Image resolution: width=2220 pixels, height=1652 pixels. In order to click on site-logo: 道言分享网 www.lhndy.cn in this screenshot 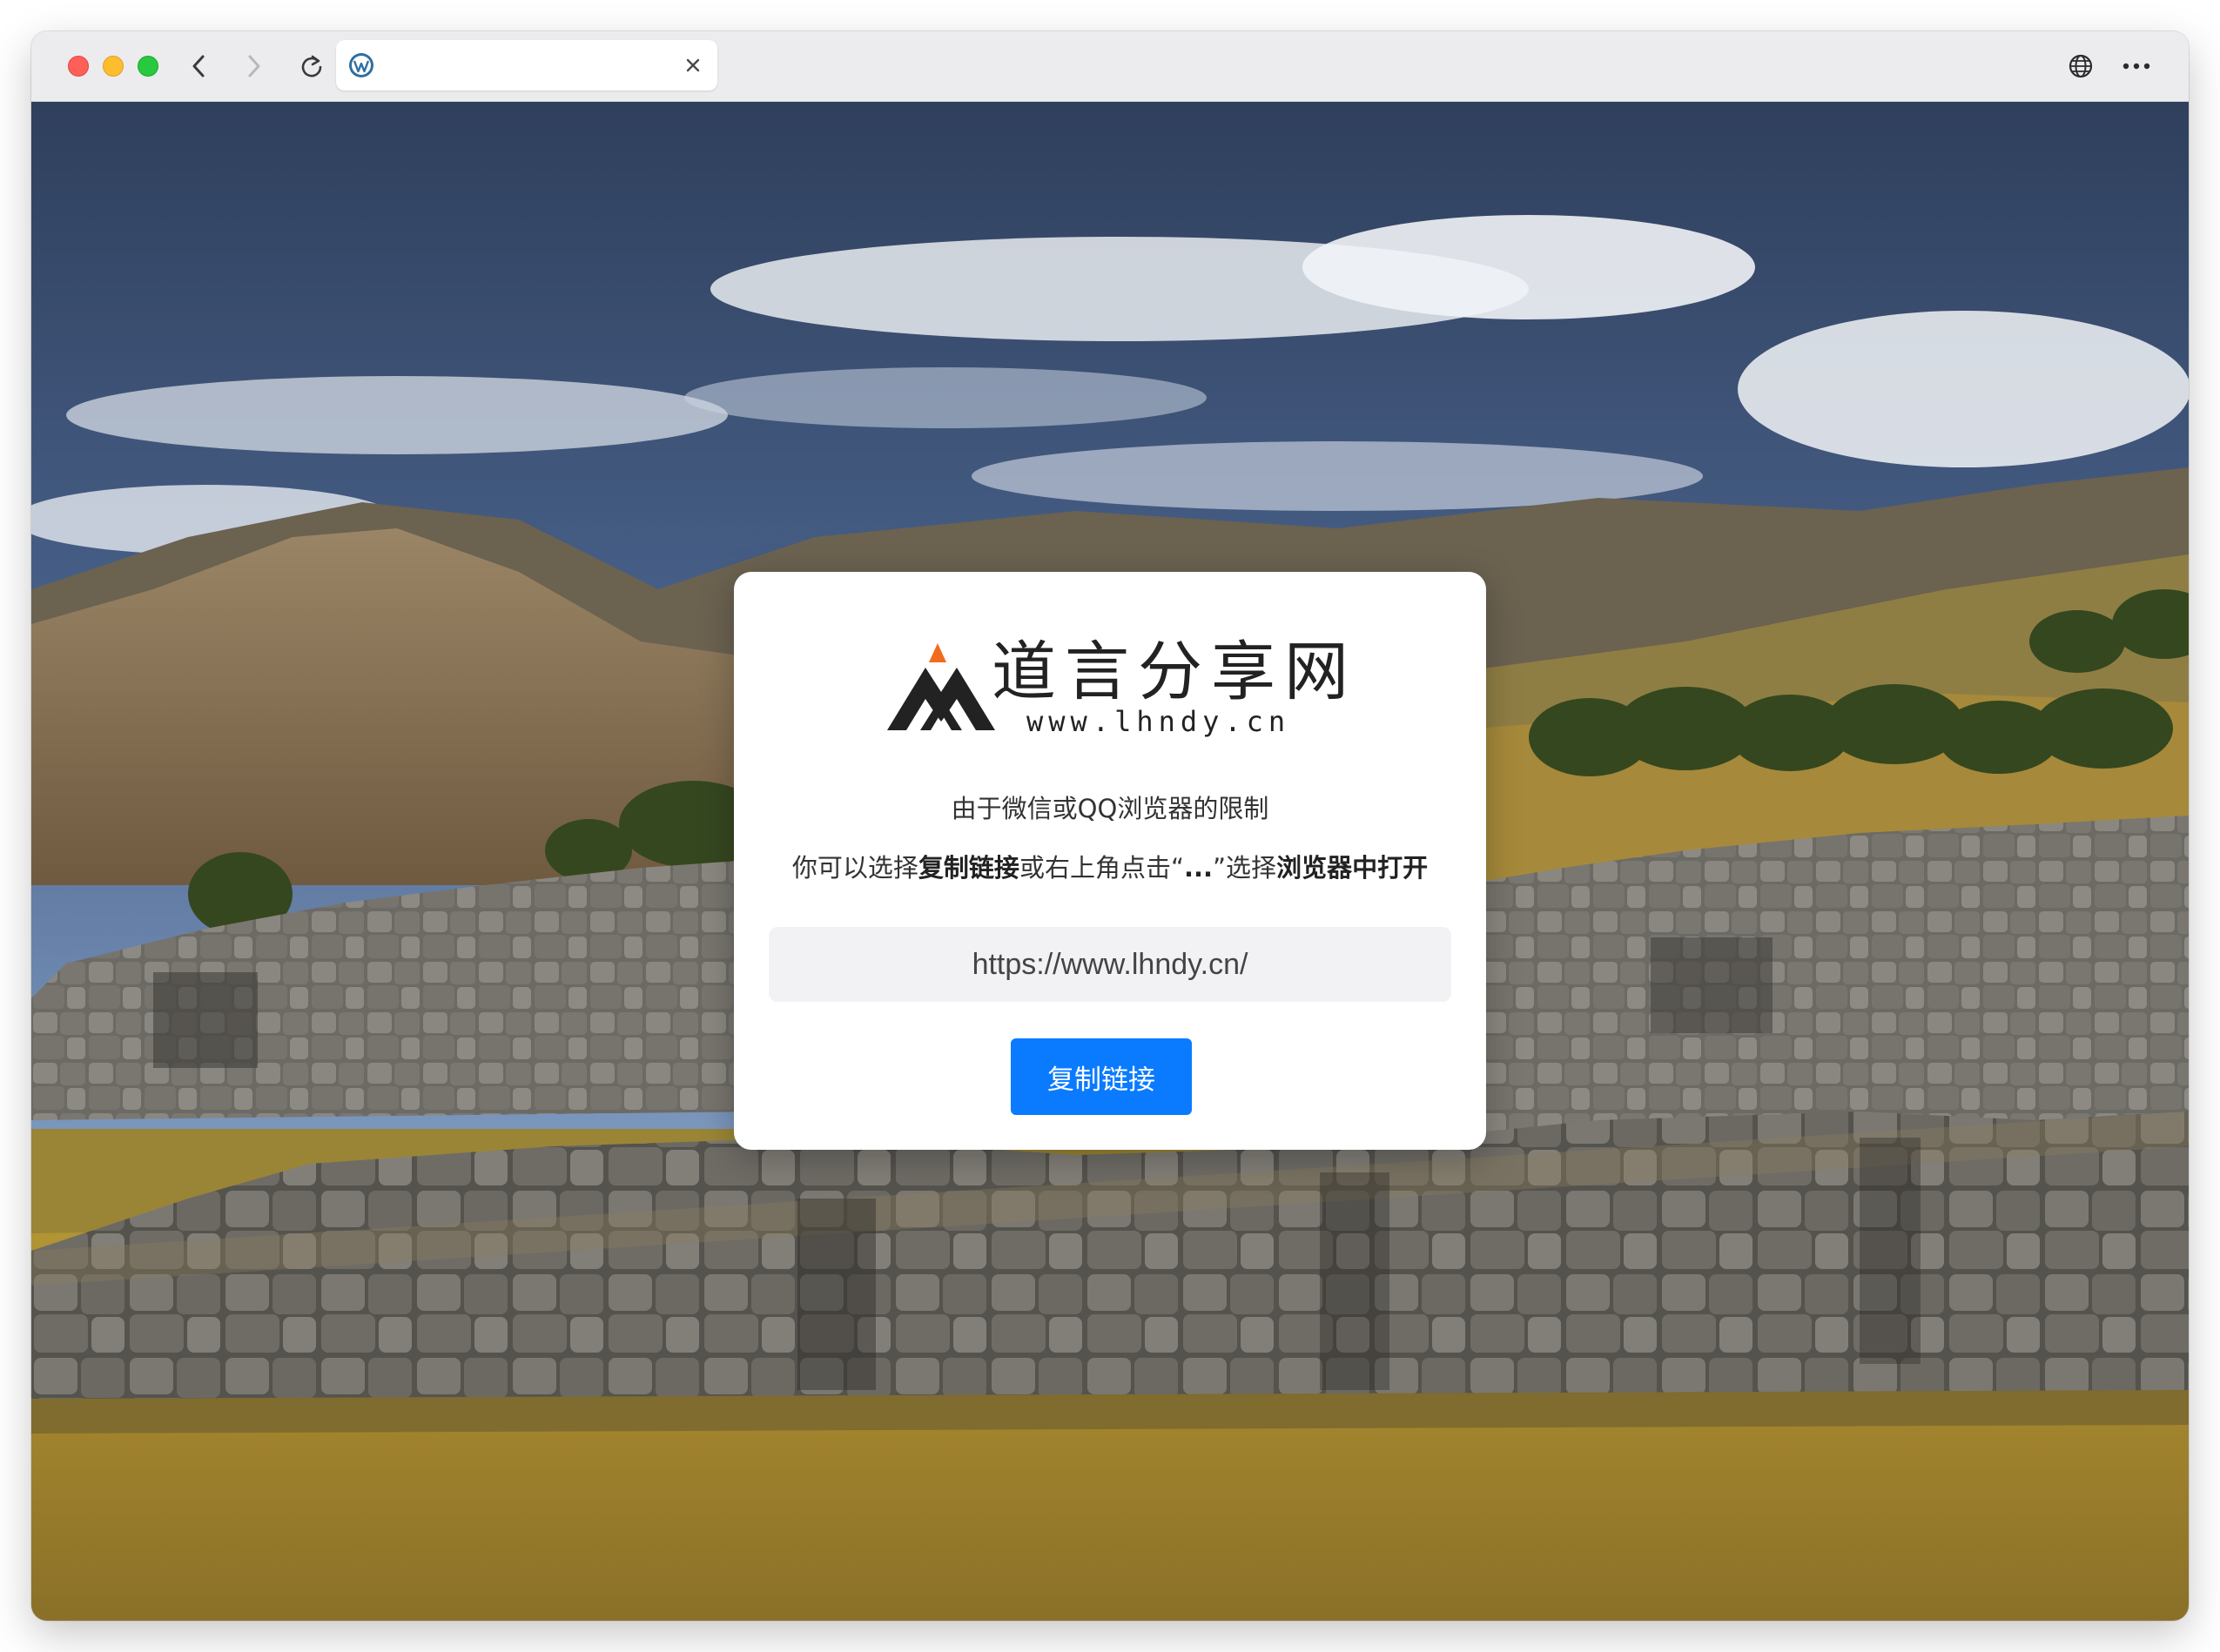, I will do `click(1117, 687)`.